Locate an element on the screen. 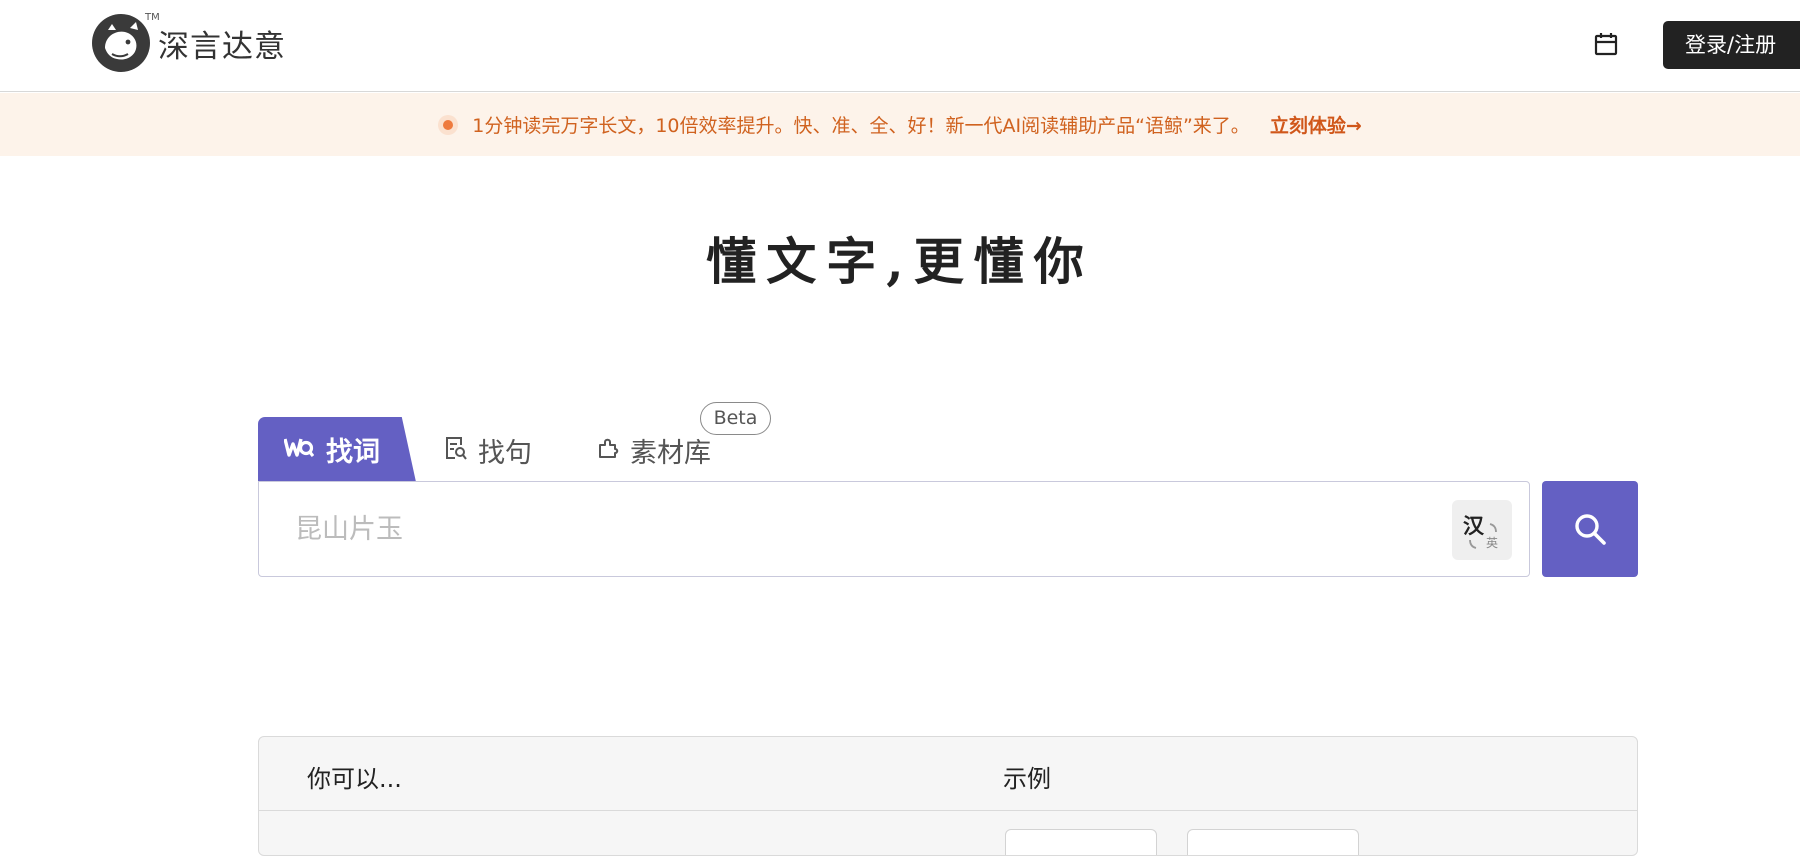 The width and height of the screenshot is (1800, 856). lang-english-label: 英 is located at coordinates (1492, 543).